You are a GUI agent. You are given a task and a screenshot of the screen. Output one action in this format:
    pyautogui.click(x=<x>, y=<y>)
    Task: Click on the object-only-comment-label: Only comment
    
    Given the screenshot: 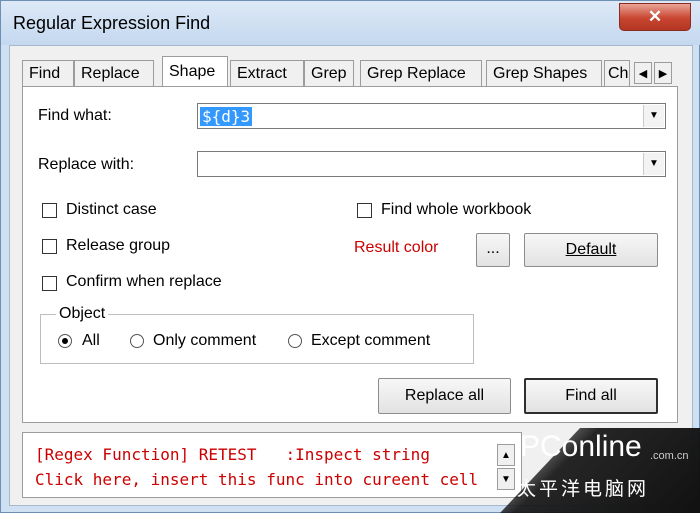 What is the action you would take?
    pyautogui.click(x=204, y=341)
    